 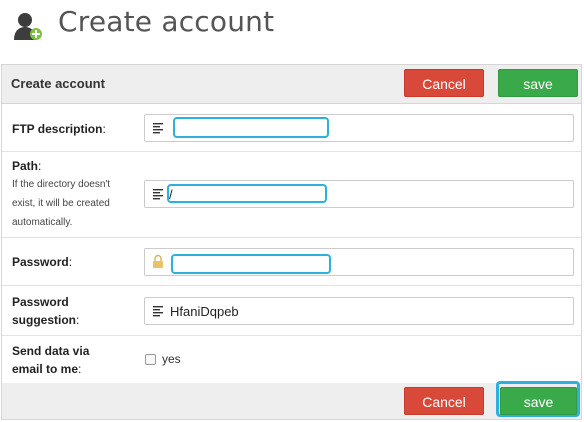 I want to click on send-email-row: Send data via email to me: yes, so click(x=291, y=359).